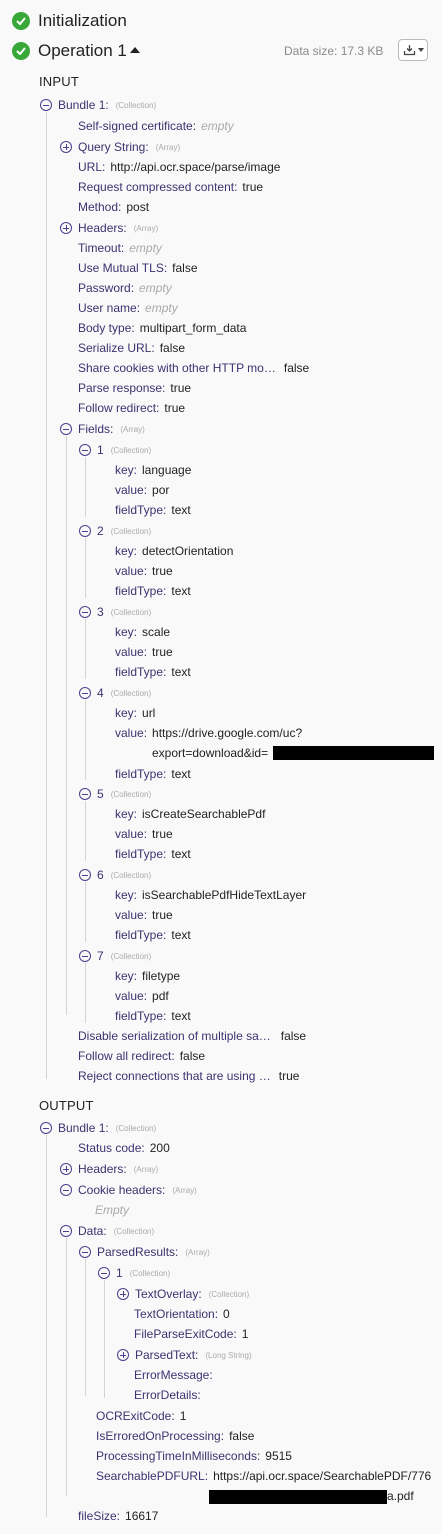 This screenshot has height=1534, width=442. What do you see at coordinates (125, 288) in the screenshot?
I see `password-row: Password: empty` at bounding box center [125, 288].